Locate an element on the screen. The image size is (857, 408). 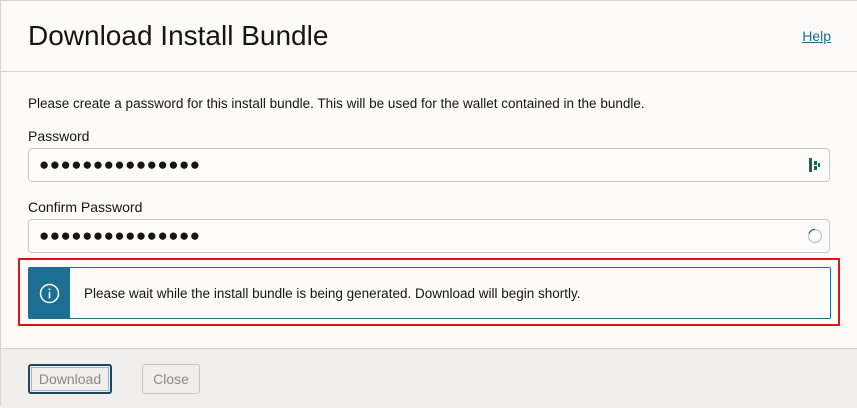
info-icon is located at coordinates (49, 293).